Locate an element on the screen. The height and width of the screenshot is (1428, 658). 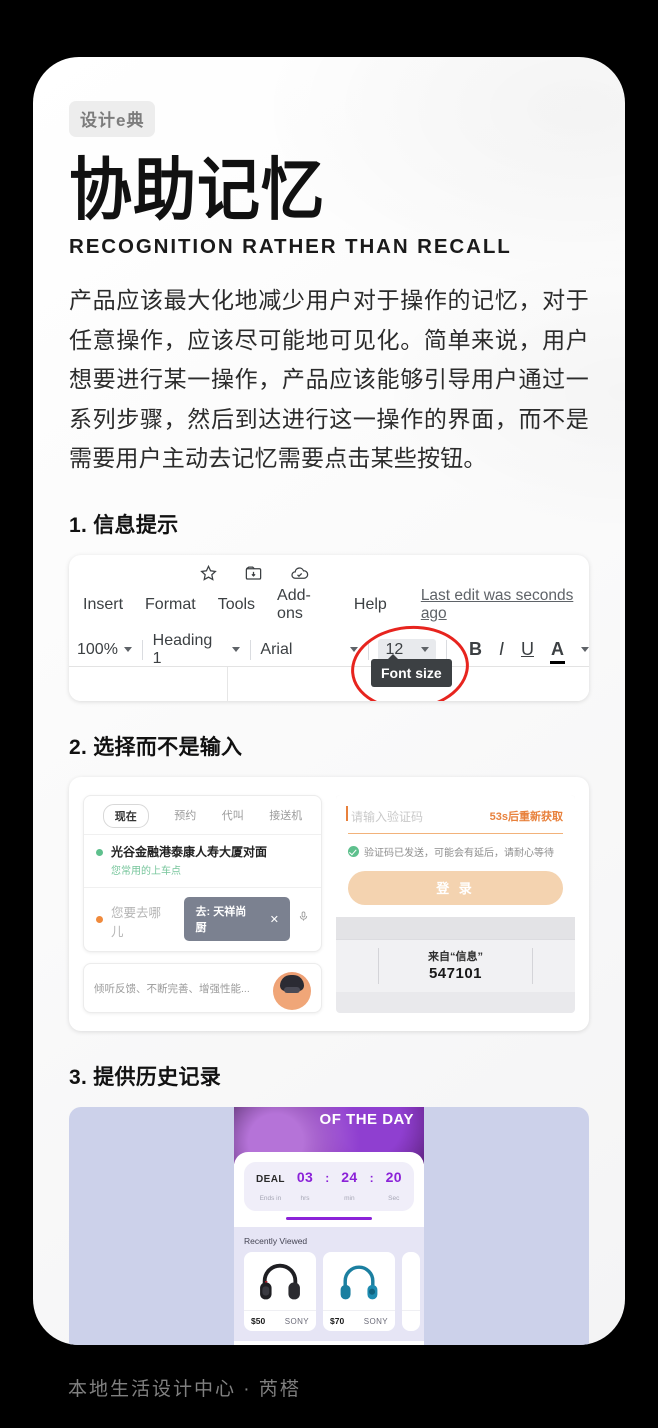
hero-title: OF THE DAY is located at coordinates (366, 1120).